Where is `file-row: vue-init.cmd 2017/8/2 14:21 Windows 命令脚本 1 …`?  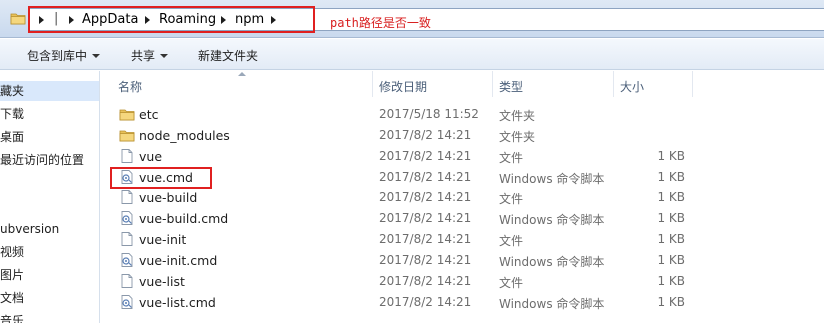 file-row: vue-init.cmd 2017/8/2 14:21 Windows 命令脚本 1 … is located at coordinates (462, 260).